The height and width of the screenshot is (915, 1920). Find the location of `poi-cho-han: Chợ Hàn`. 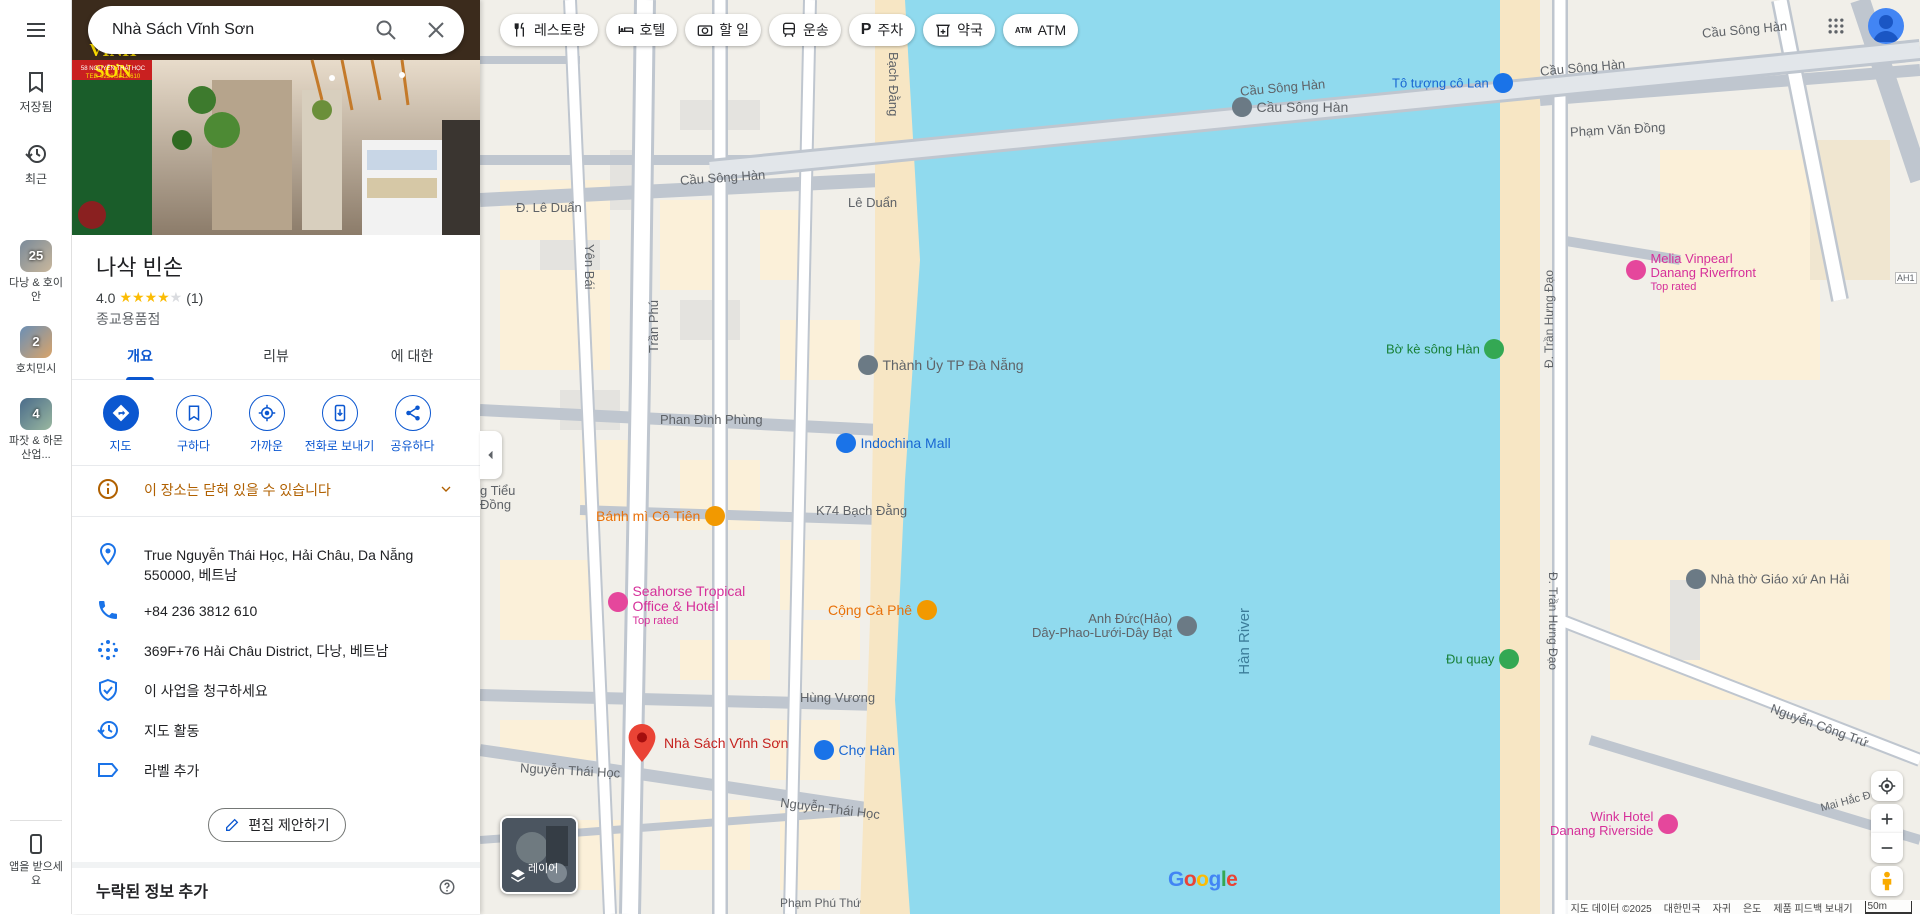

poi-cho-han: Chợ Hàn is located at coordinates (854, 750).